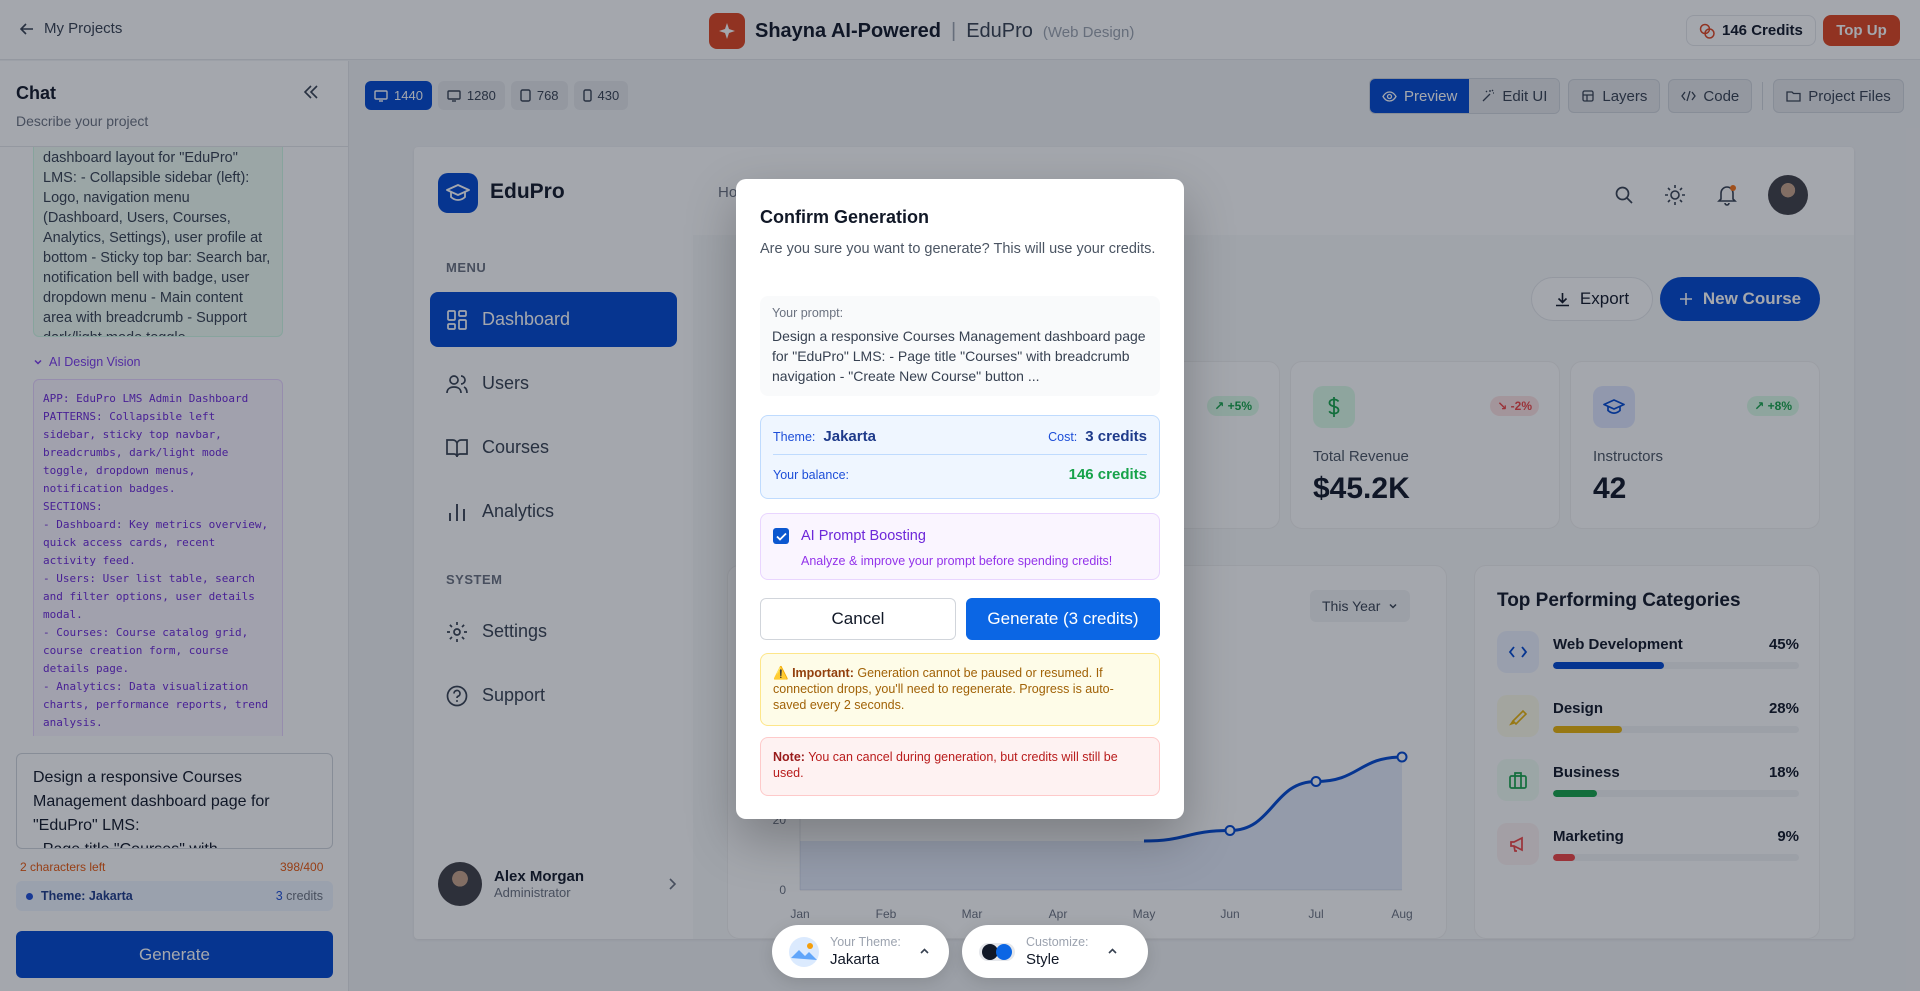 This screenshot has width=1920, height=991. What do you see at coordinates (781, 673) in the screenshot?
I see `warning-icon: ⚠️` at bounding box center [781, 673].